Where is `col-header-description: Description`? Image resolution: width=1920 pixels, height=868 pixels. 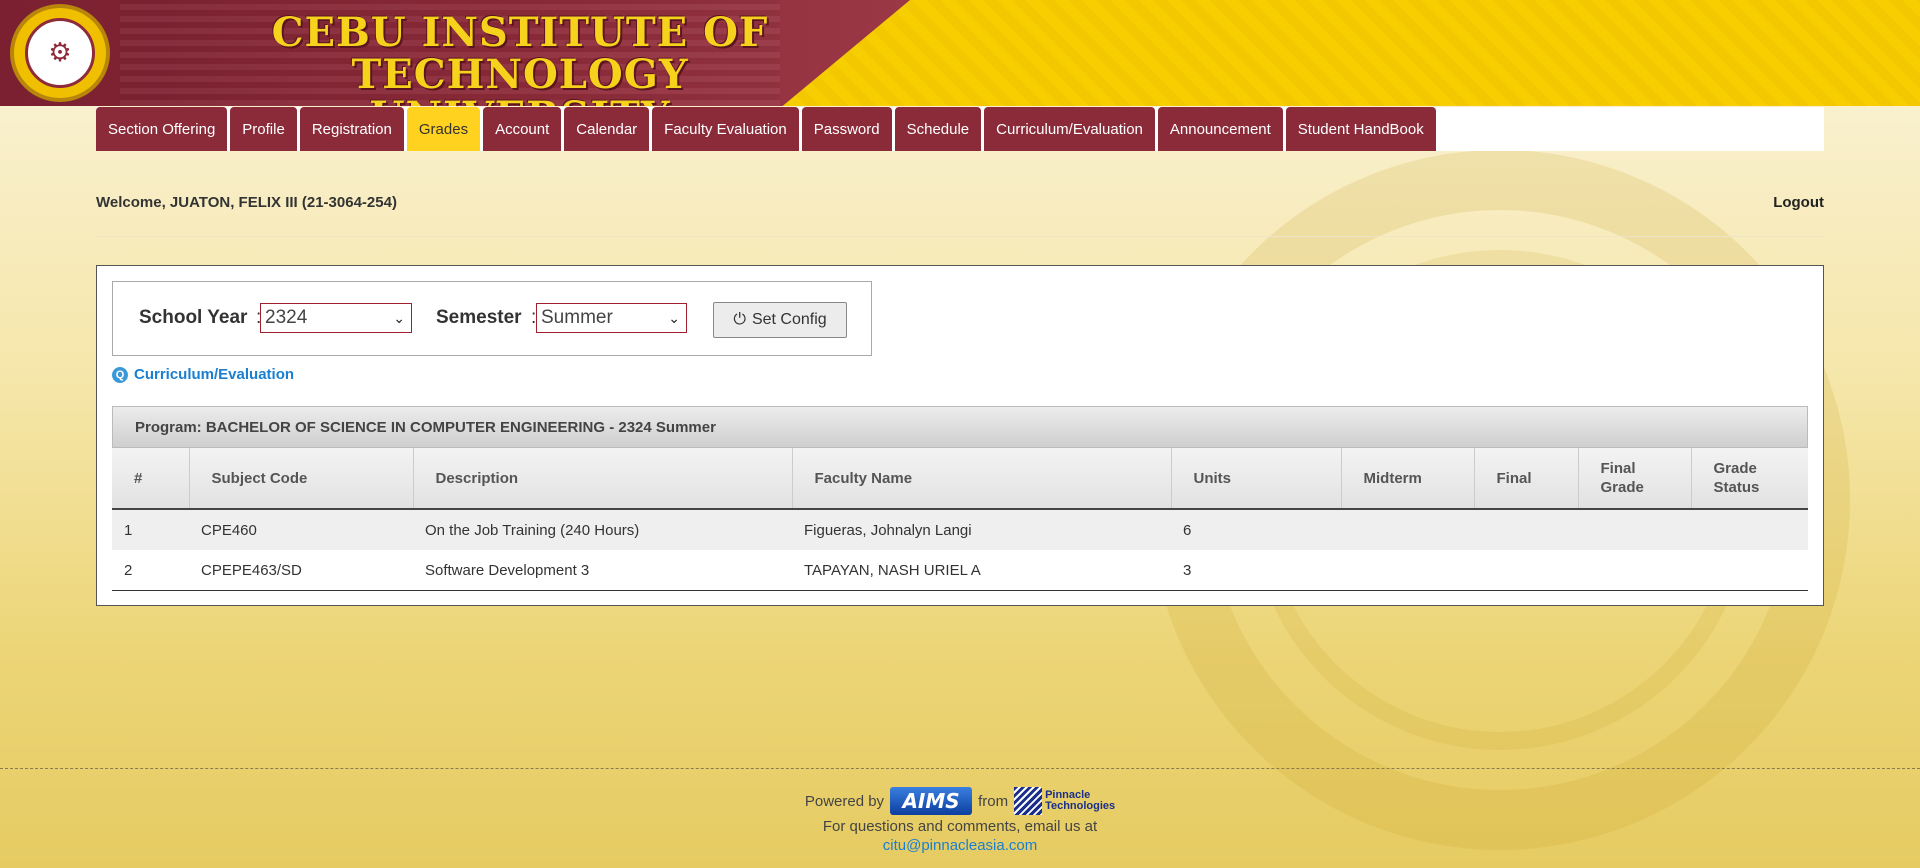
col-header-description: Description is located at coordinates (603, 479).